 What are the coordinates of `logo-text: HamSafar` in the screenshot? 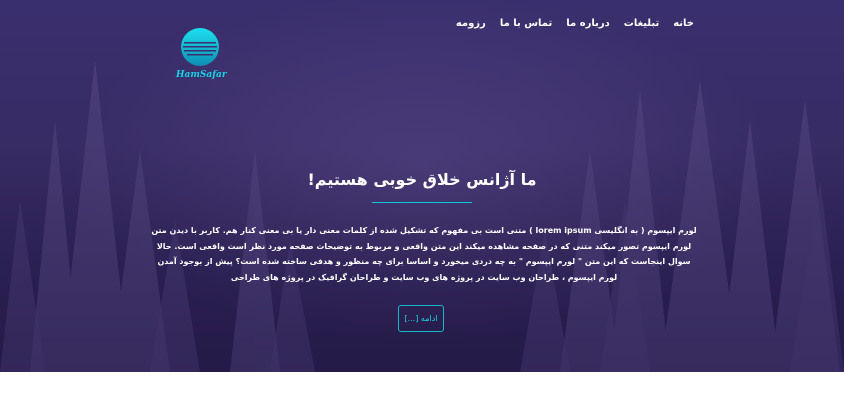 It's located at (201, 75).